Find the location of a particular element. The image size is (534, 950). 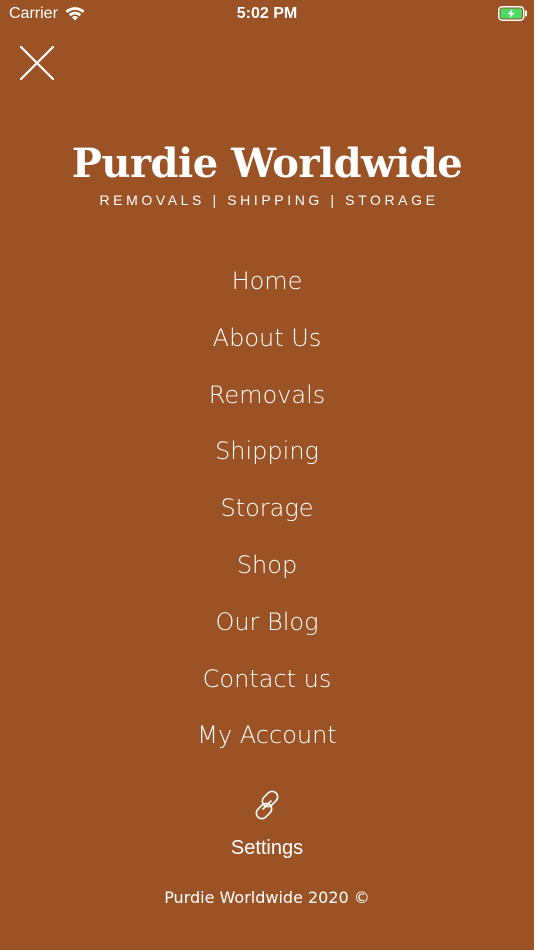

menu-item-my-account: My Account is located at coordinates (267, 735).